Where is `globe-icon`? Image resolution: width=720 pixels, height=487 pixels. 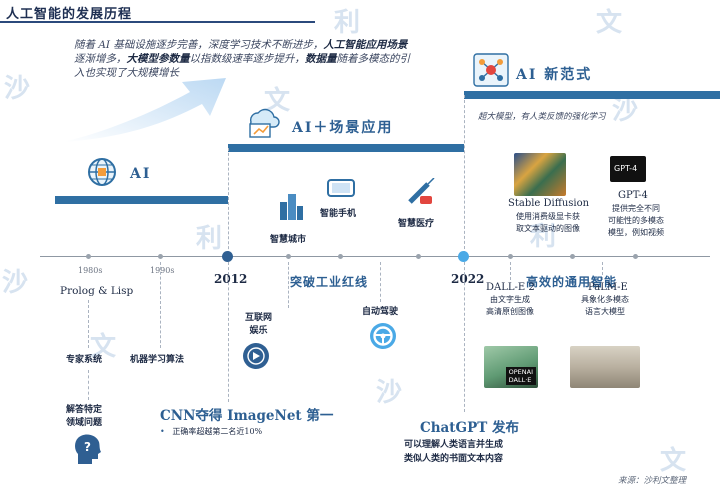 globe-icon is located at coordinates (102, 172).